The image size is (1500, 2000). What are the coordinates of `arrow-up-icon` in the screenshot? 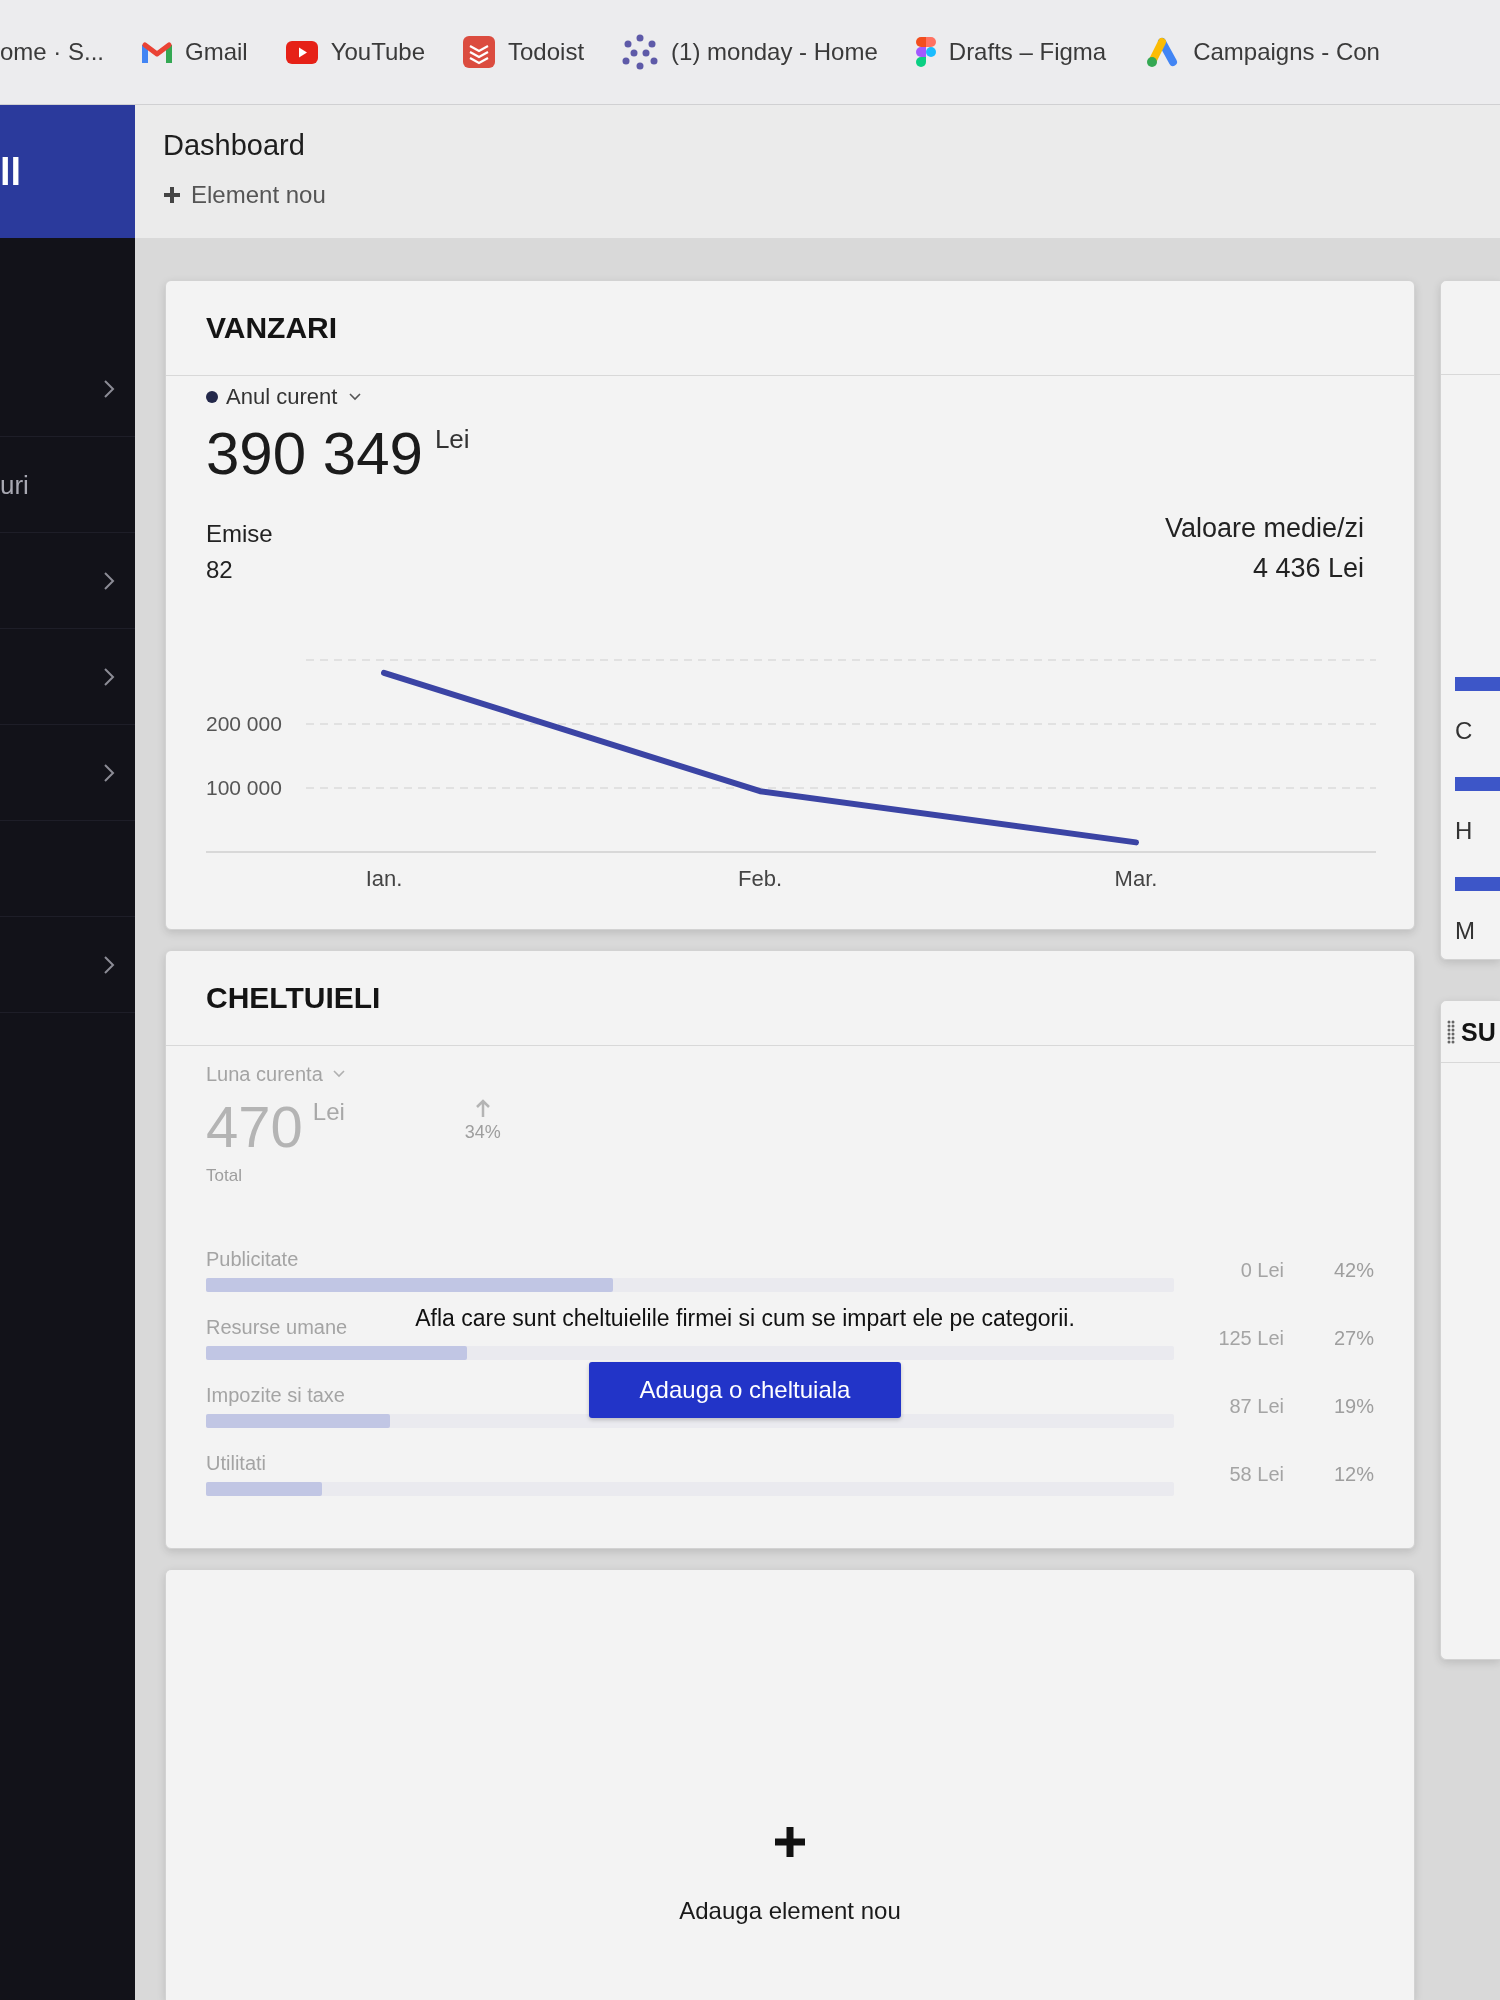 It's located at (482, 1108).